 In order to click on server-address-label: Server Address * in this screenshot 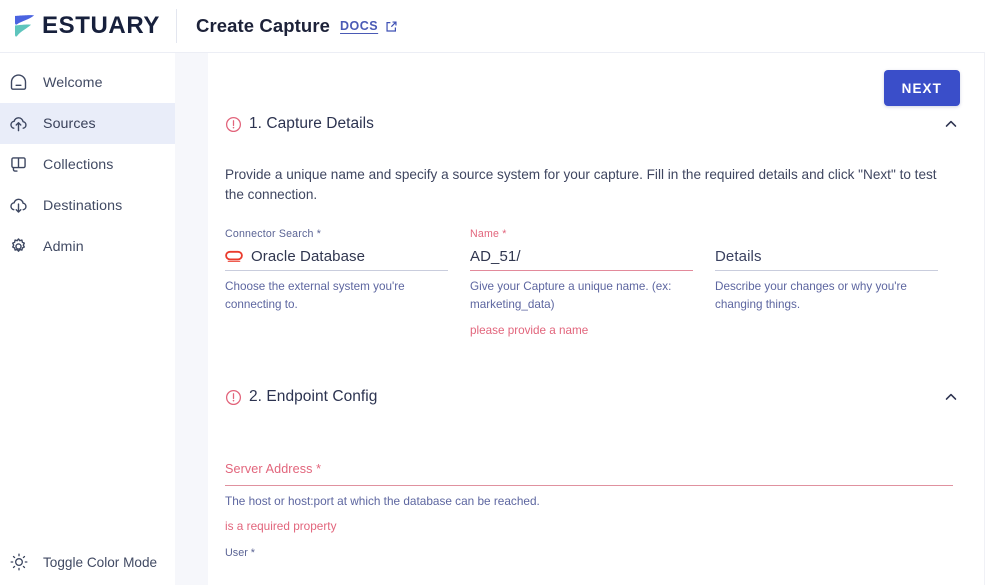, I will do `click(273, 469)`.